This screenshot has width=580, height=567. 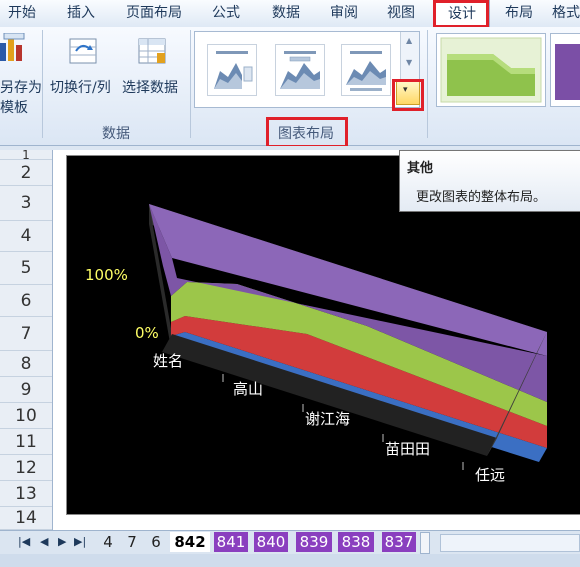 What do you see at coordinates (356, 542) in the screenshot?
I see `sheet-tab: 838` at bounding box center [356, 542].